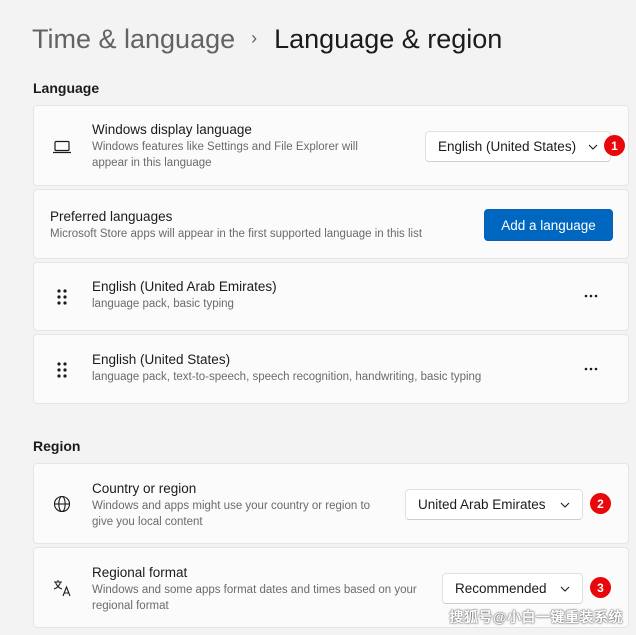  Describe the element at coordinates (62, 588) in the screenshot. I see `regional-format-icon` at that location.